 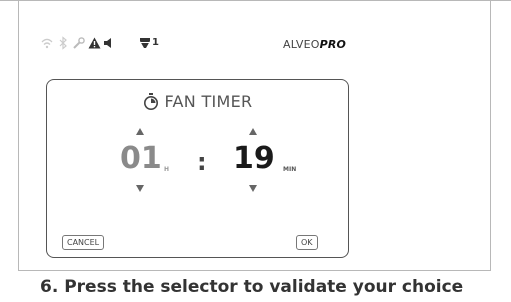 What do you see at coordinates (255, 0) in the screenshot?
I see `frame-top-line` at bounding box center [255, 0].